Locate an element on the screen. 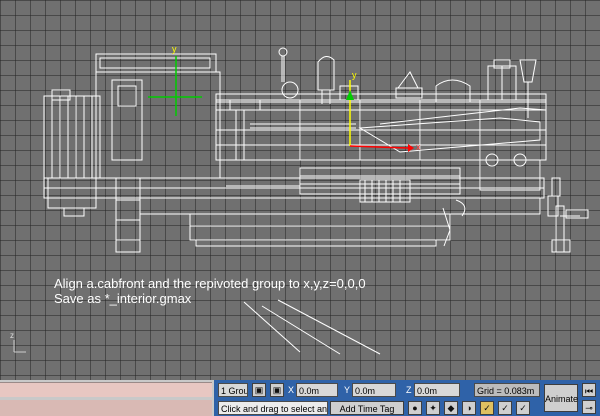  angle-snap-icon: ◑ is located at coordinates (469, 408).